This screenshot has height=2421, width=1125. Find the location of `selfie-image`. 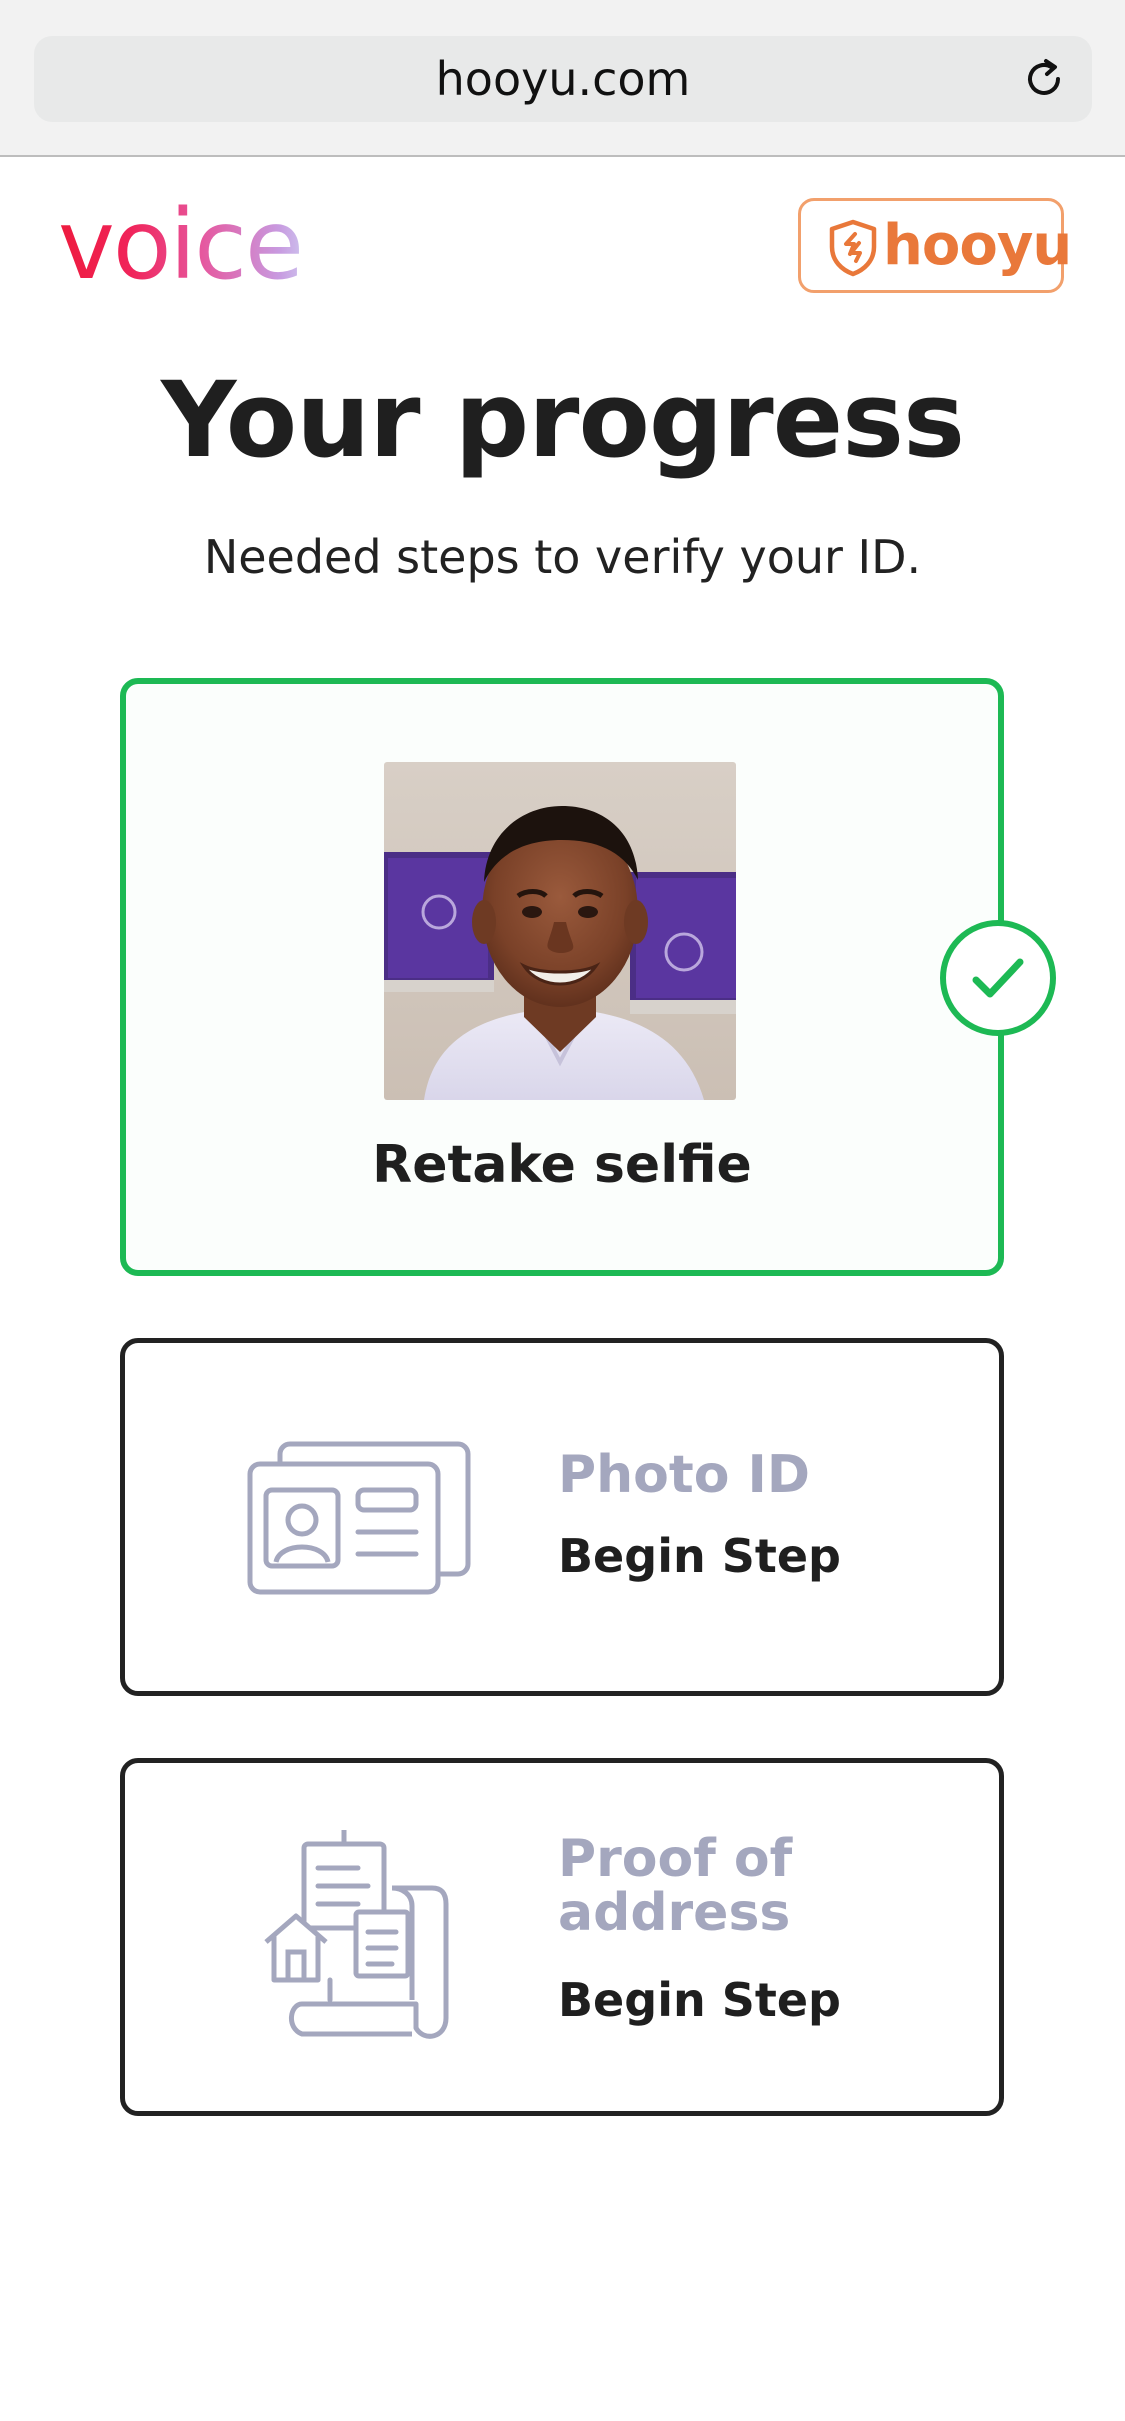

selfie-image is located at coordinates (560, 931).